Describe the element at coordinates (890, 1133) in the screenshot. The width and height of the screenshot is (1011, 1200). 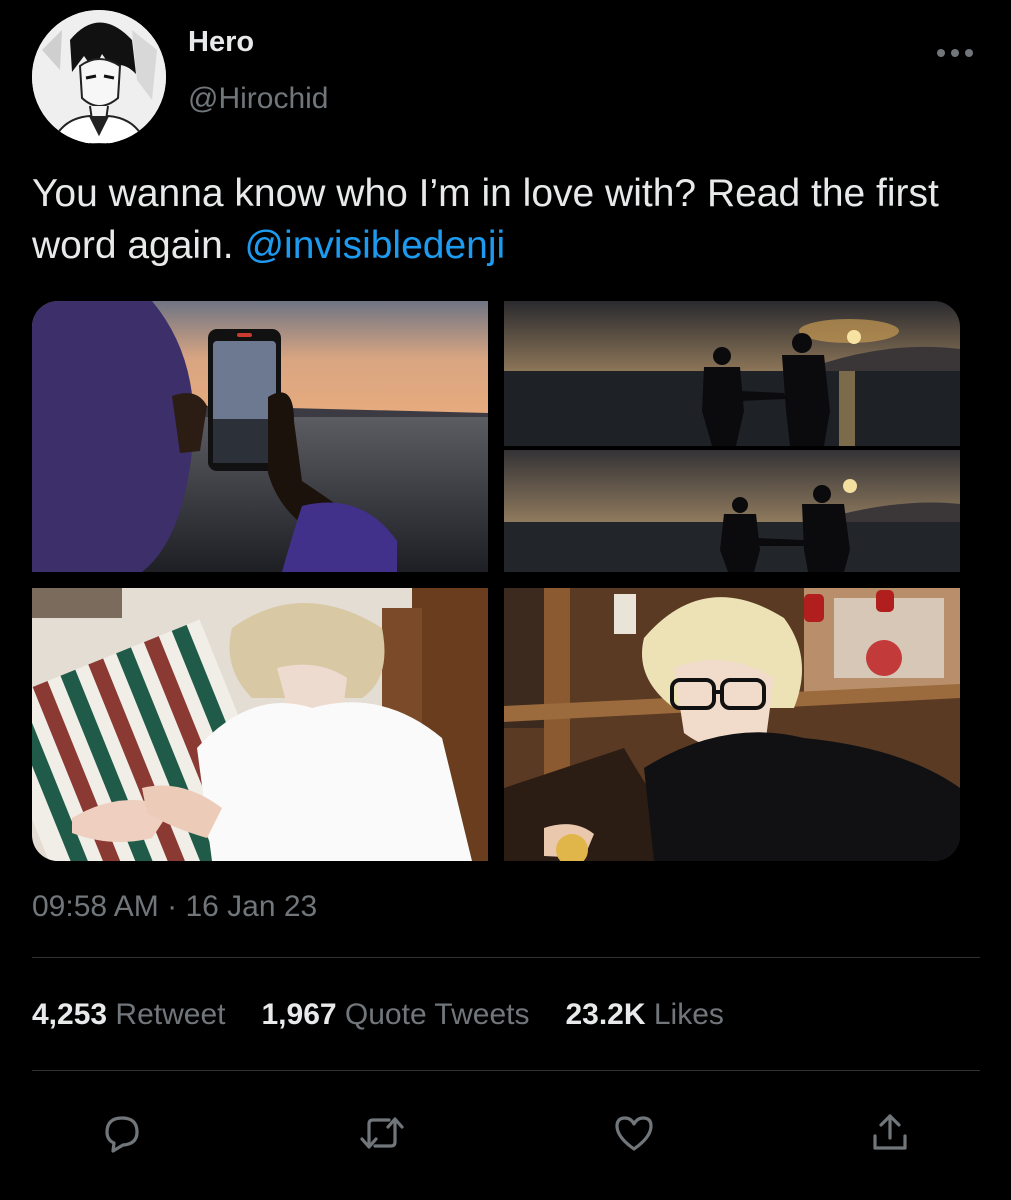
I see `share-icon` at that location.